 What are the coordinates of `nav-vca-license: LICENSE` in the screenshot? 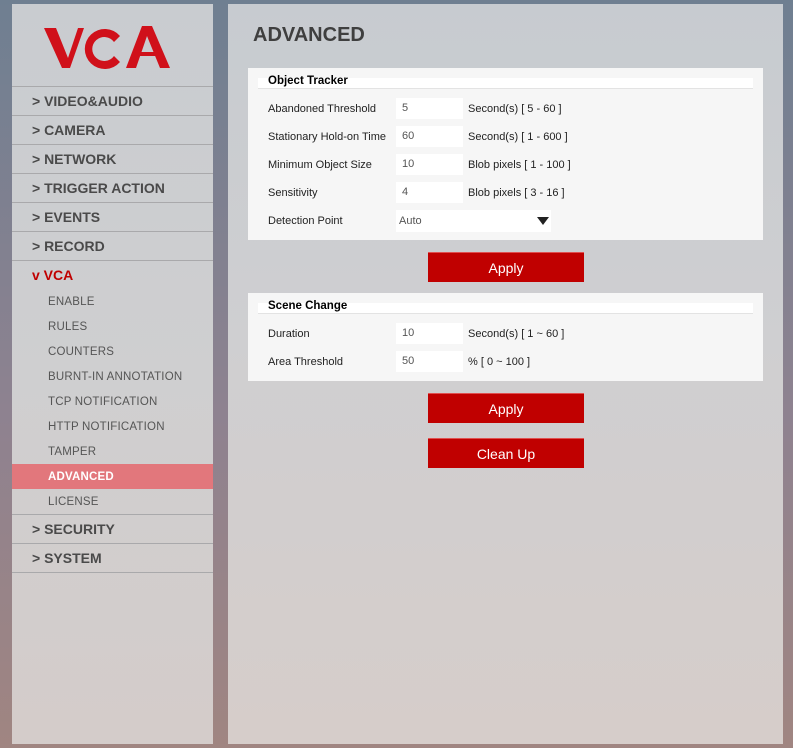 It's located at (112, 501).